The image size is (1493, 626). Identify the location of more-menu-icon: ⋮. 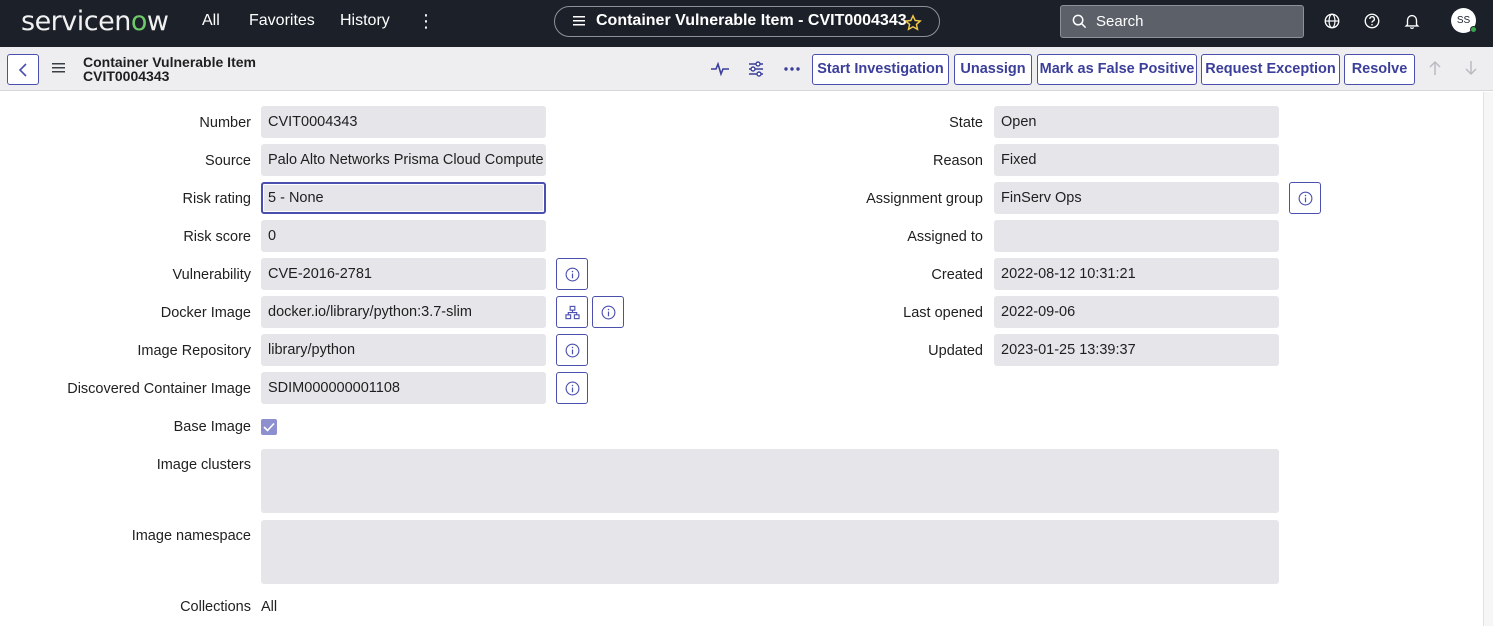
(426, 21).